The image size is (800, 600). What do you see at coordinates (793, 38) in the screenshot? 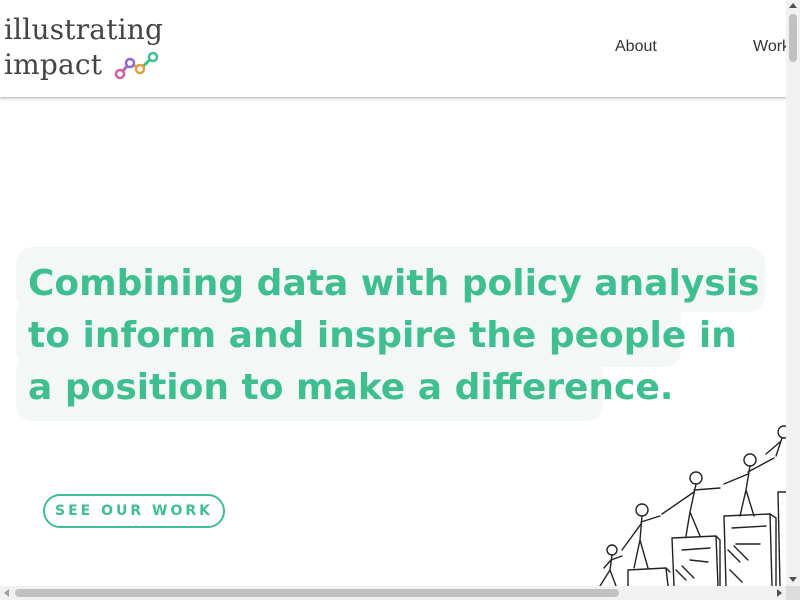
I see `vertical-scroll-thumb` at bounding box center [793, 38].